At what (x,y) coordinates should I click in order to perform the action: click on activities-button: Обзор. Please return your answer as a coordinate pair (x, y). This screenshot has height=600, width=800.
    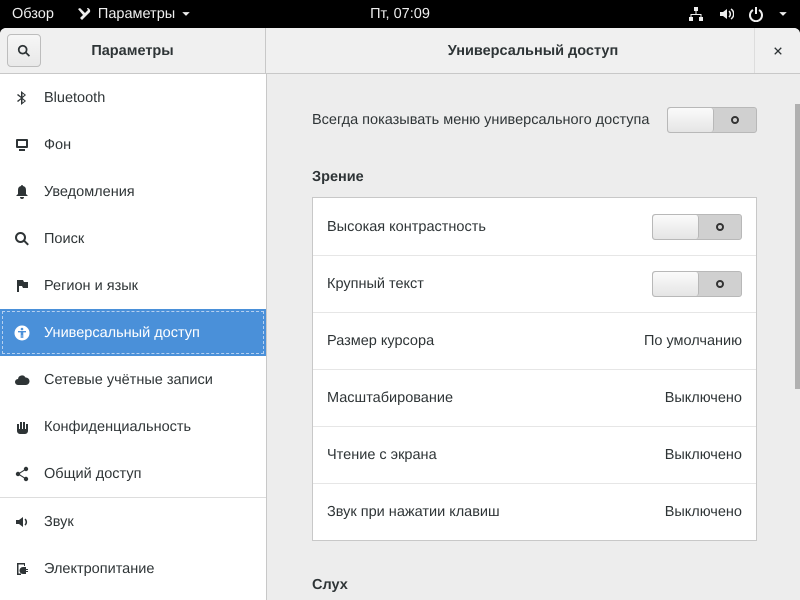
    Looking at the image, I should click on (33, 14).